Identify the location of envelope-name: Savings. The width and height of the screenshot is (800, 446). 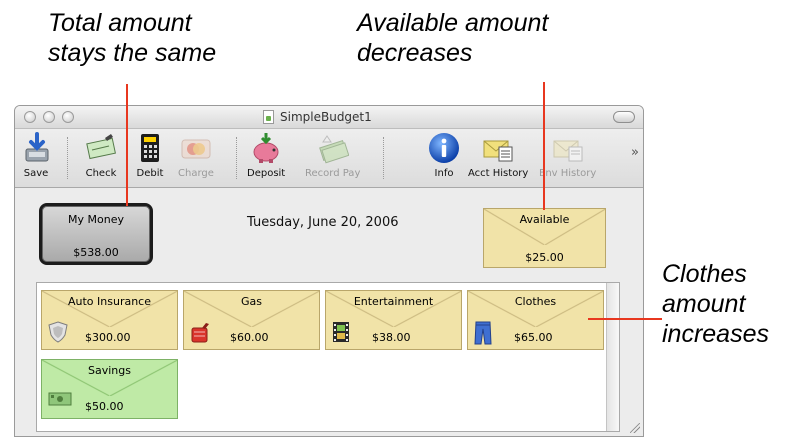
(109, 370).